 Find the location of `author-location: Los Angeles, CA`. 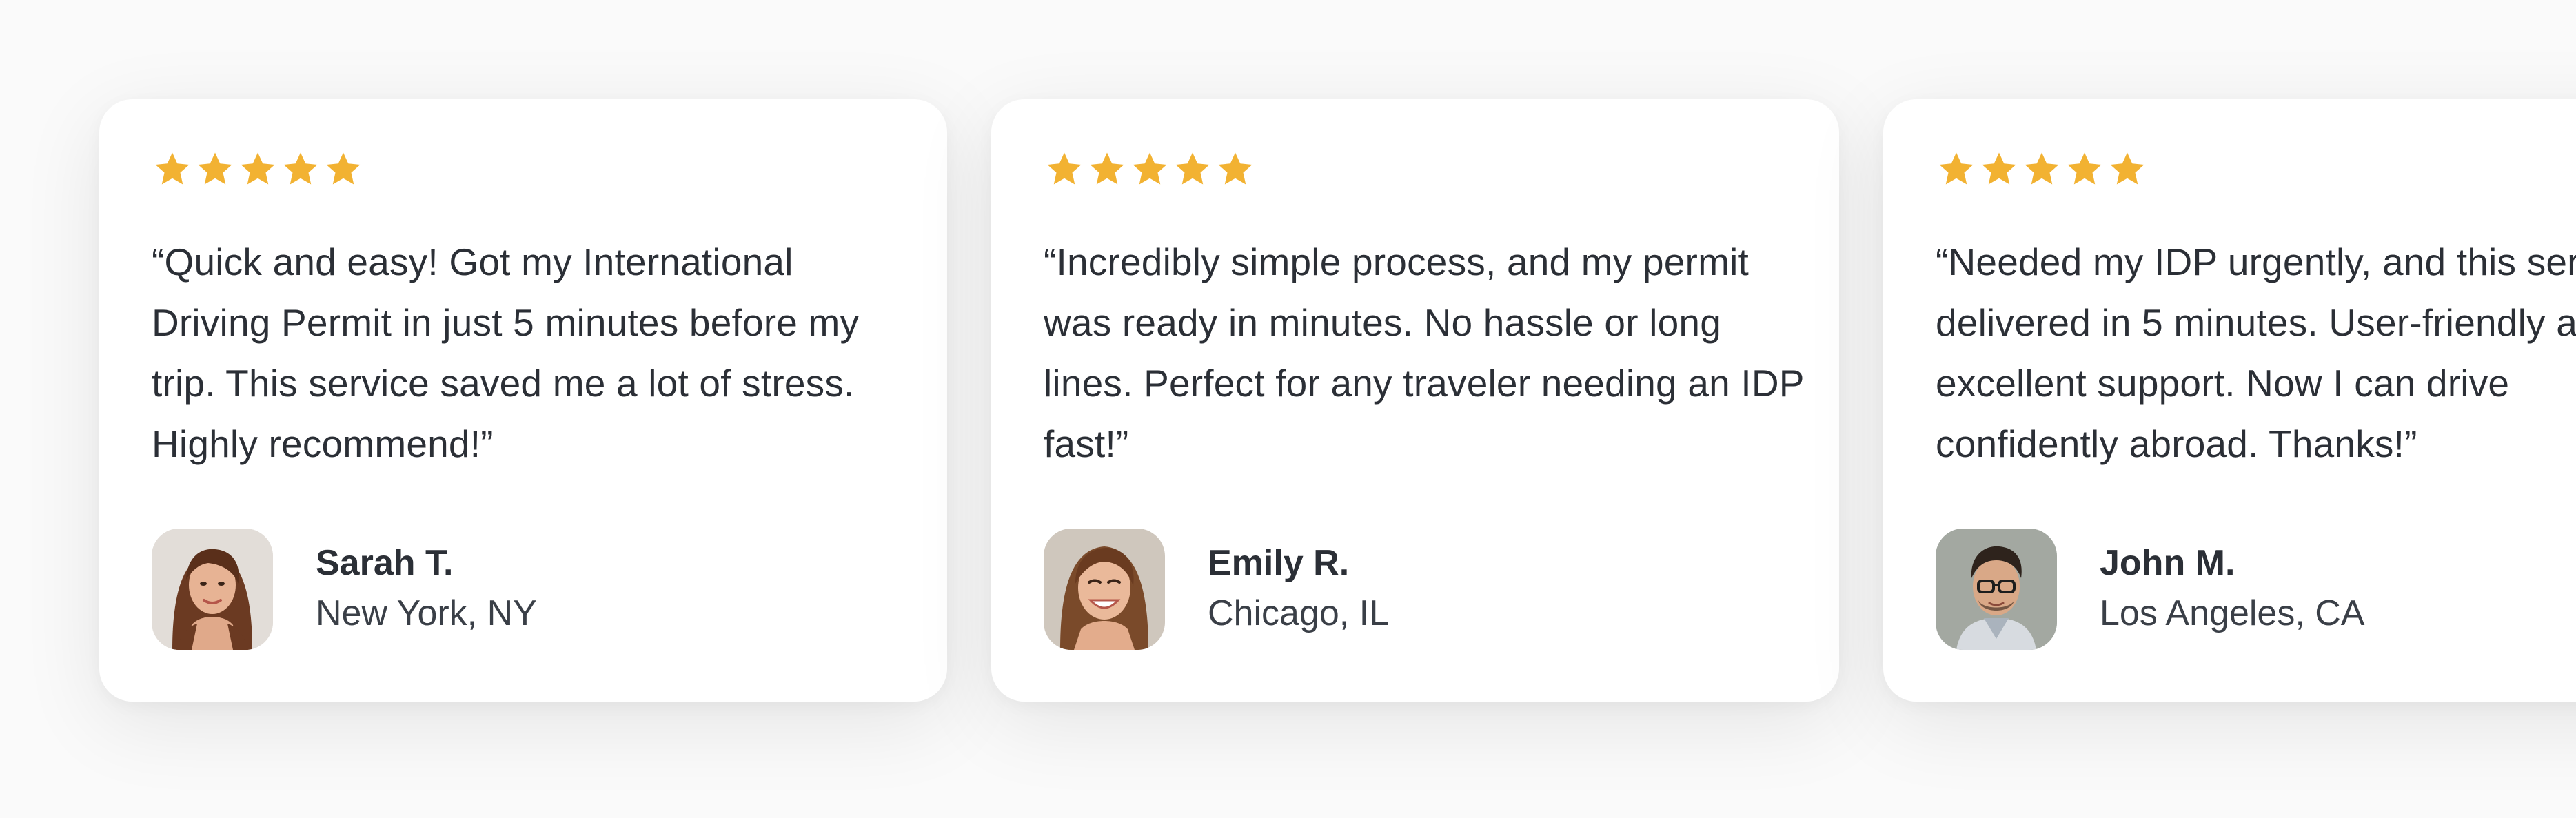

author-location: Los Angeles, CA is located at coordinates (2232, 613).